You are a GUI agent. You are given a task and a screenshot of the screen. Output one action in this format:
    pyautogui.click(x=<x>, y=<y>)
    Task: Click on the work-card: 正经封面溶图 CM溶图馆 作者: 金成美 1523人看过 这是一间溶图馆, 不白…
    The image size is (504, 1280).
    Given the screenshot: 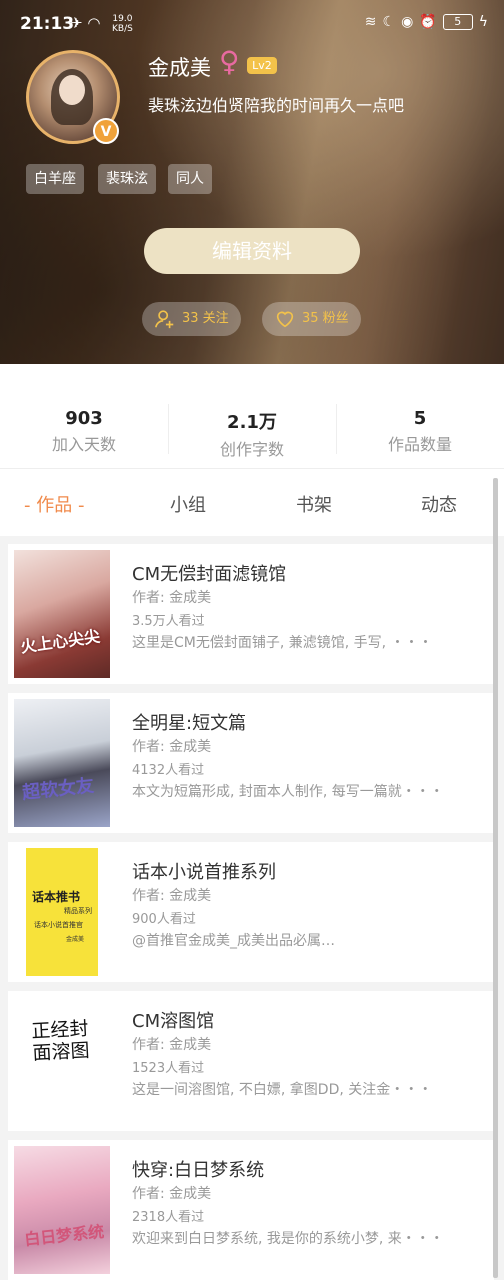 What is the action you would take?
    pyautogui.click(x=251, y=1061)
    